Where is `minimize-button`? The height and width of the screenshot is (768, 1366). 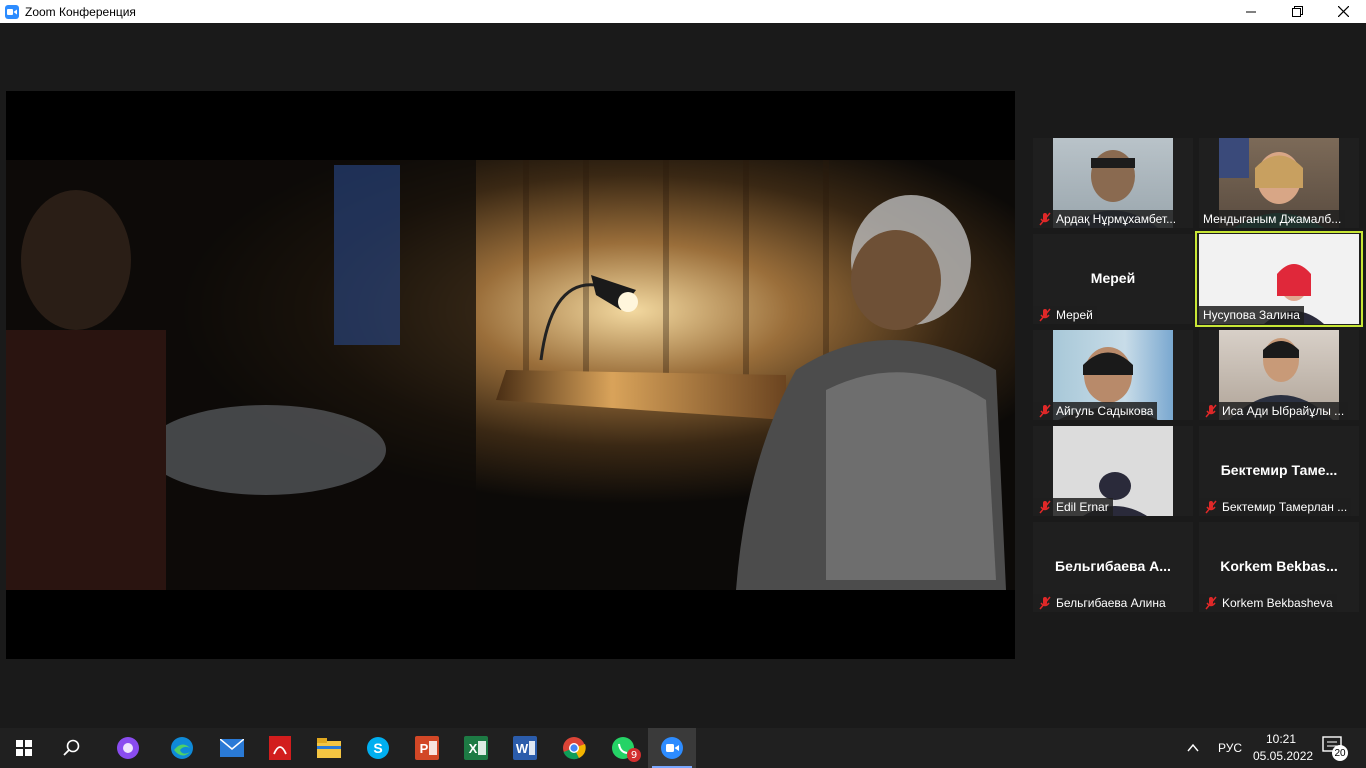
minimize-button is located at coordinates (1251, 11).